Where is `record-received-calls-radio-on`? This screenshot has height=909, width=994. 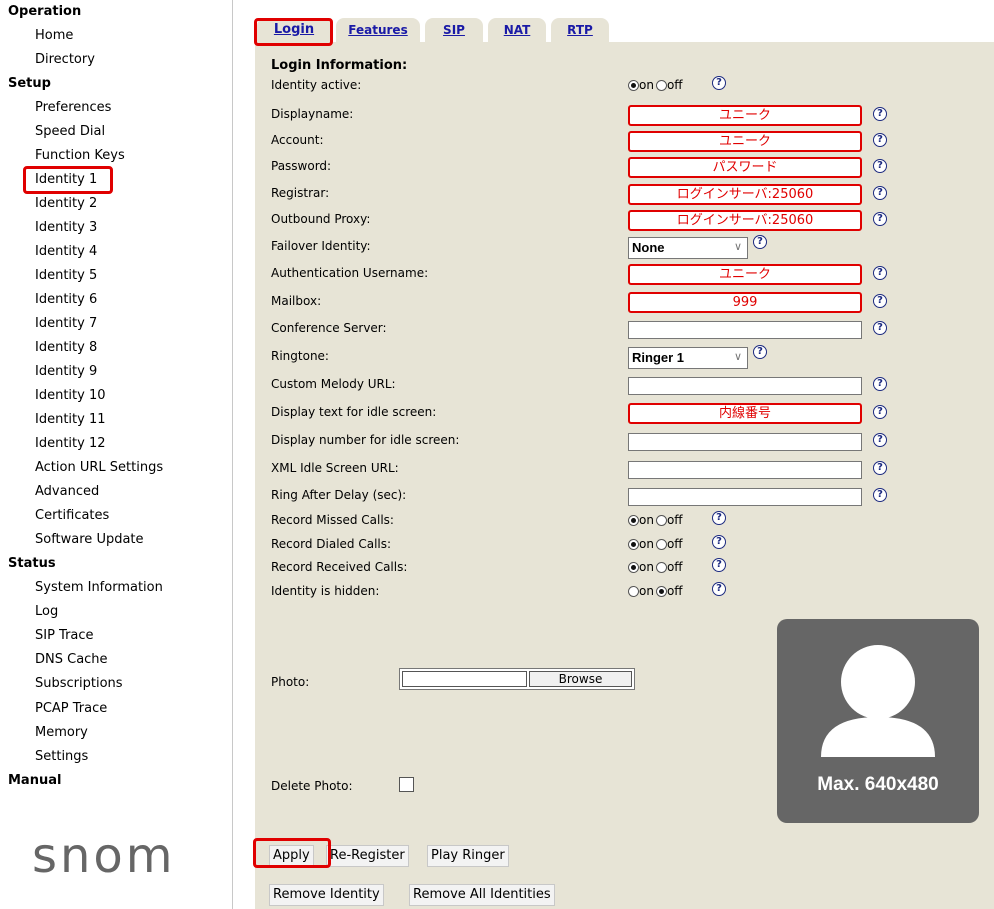
record-received-calls-radio-on is located at coordinates (633, 567).